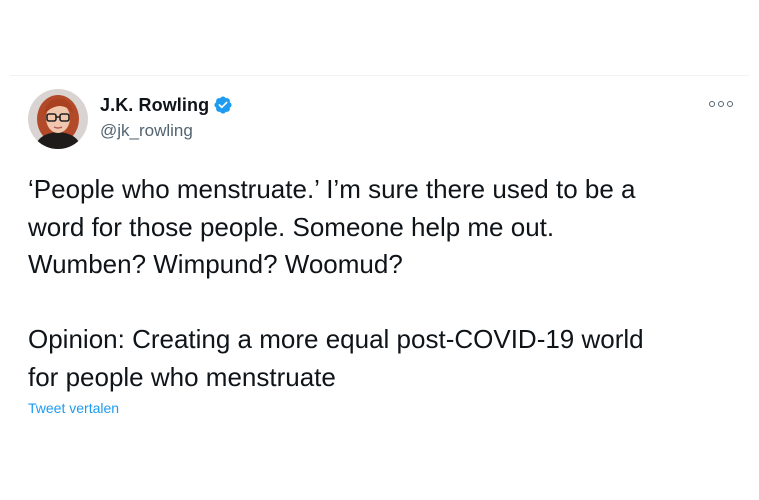 Image resolution: width=759 pixels, height=500 pixels. I want to click on tweet-text-line: for people who menstruate, so click(182, 376).